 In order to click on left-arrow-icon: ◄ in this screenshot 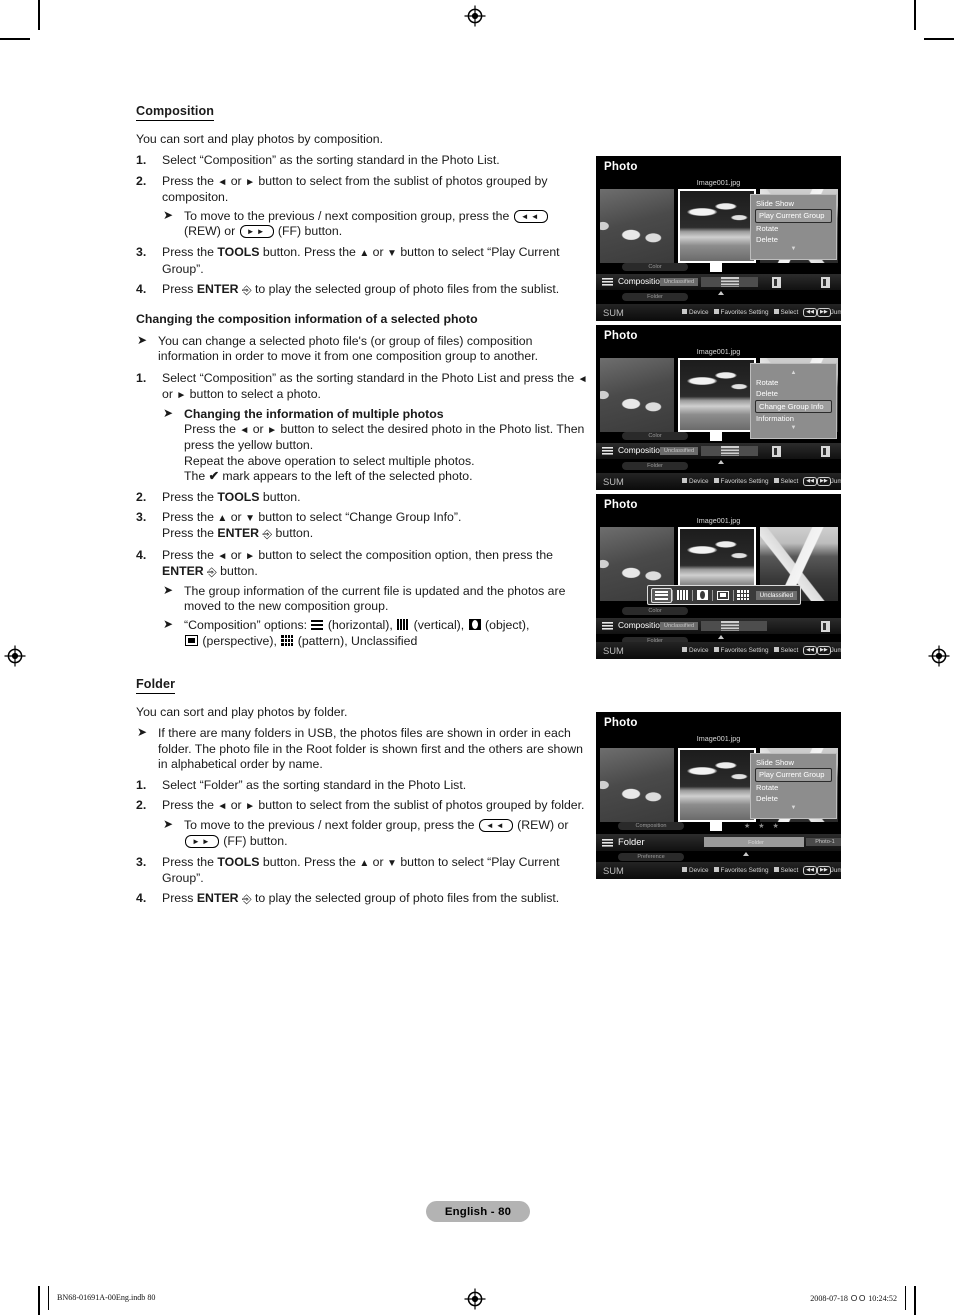, I will do `click(222, 556)`.